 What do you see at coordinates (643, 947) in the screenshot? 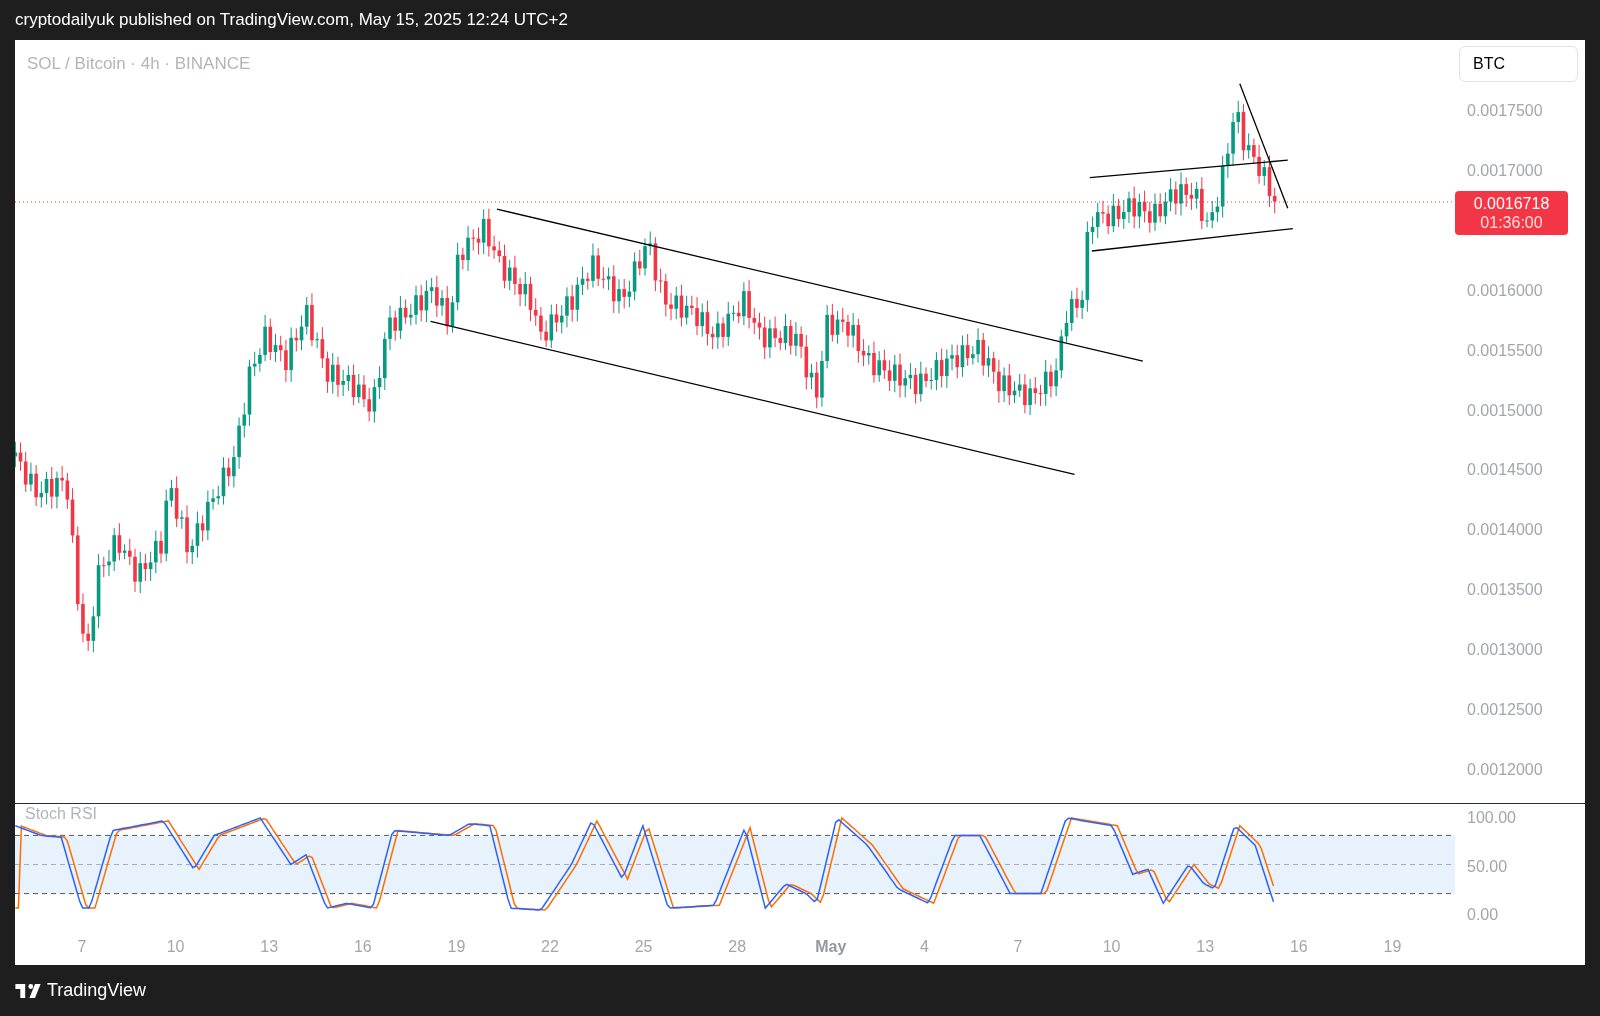
I see `date-axis-label: 25` at bounding box center [643, 947].